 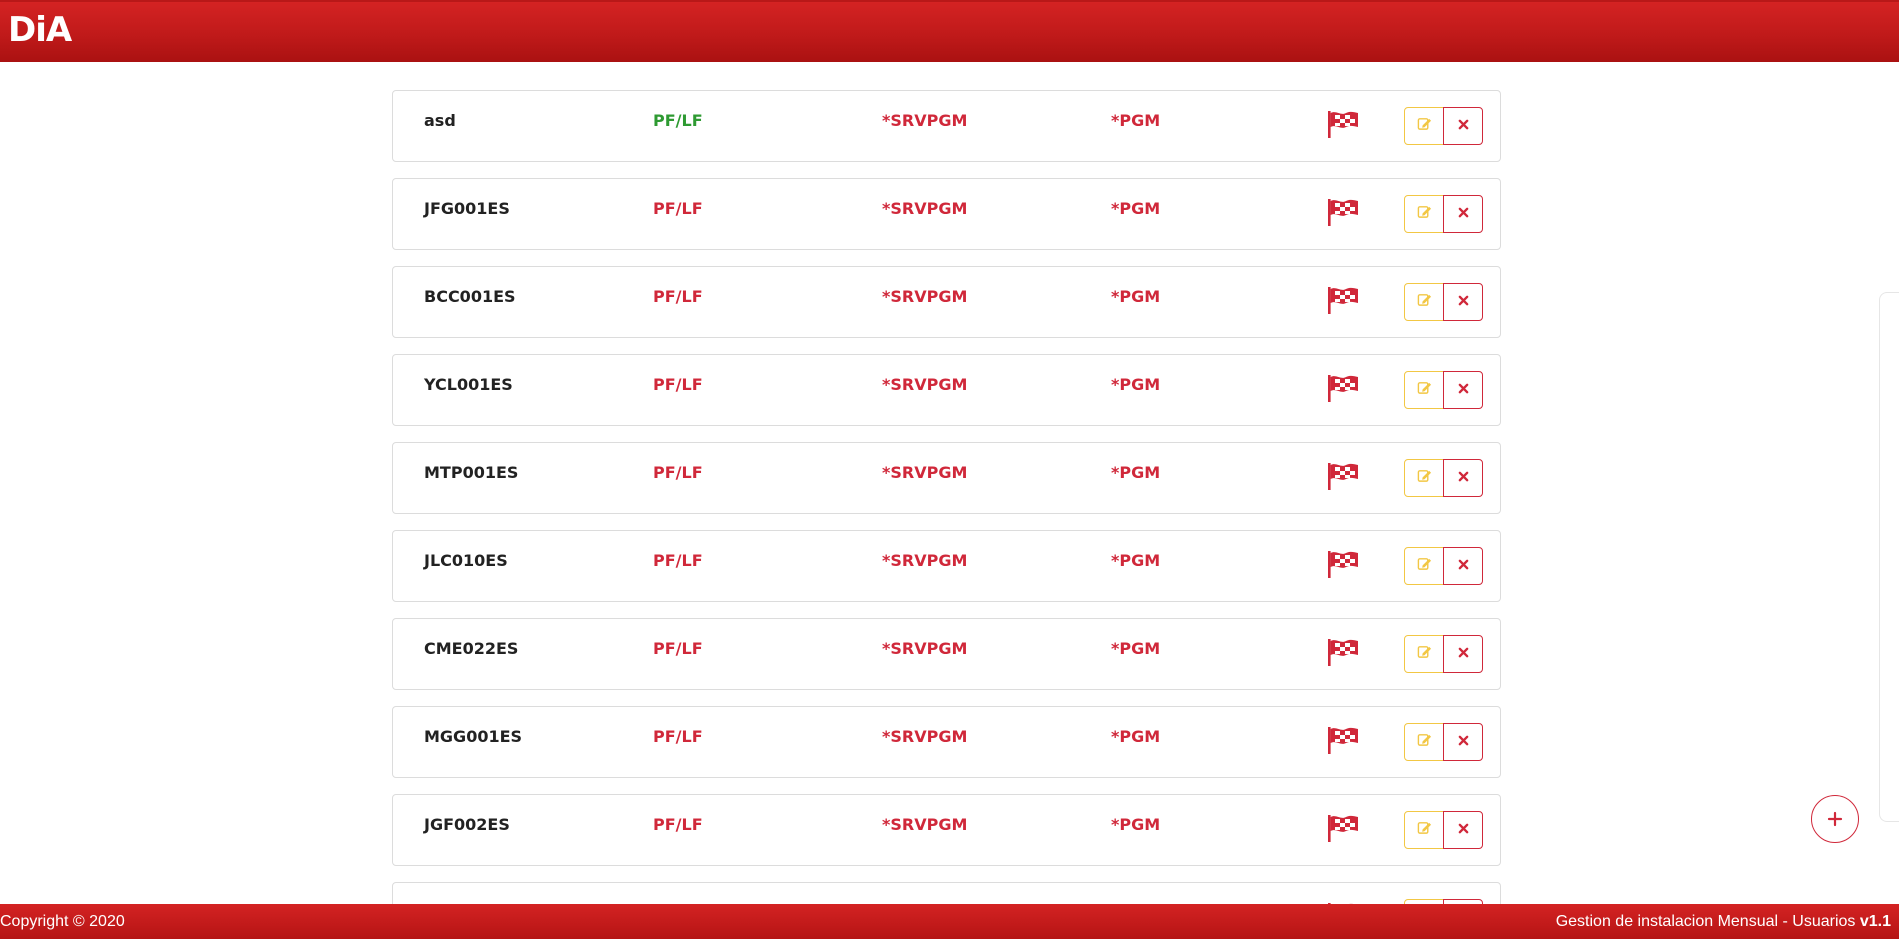 I want to click on table-row: MTP001ES PF/LF *SRVPGM *PGM, so click(x=946, y=478).